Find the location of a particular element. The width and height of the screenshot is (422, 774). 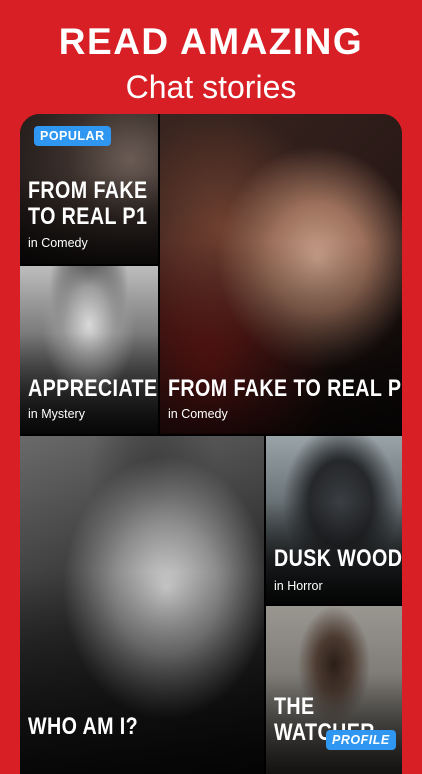

story-title: FROM FAKE TO REAL P1 is located at coordinates (88, 204).